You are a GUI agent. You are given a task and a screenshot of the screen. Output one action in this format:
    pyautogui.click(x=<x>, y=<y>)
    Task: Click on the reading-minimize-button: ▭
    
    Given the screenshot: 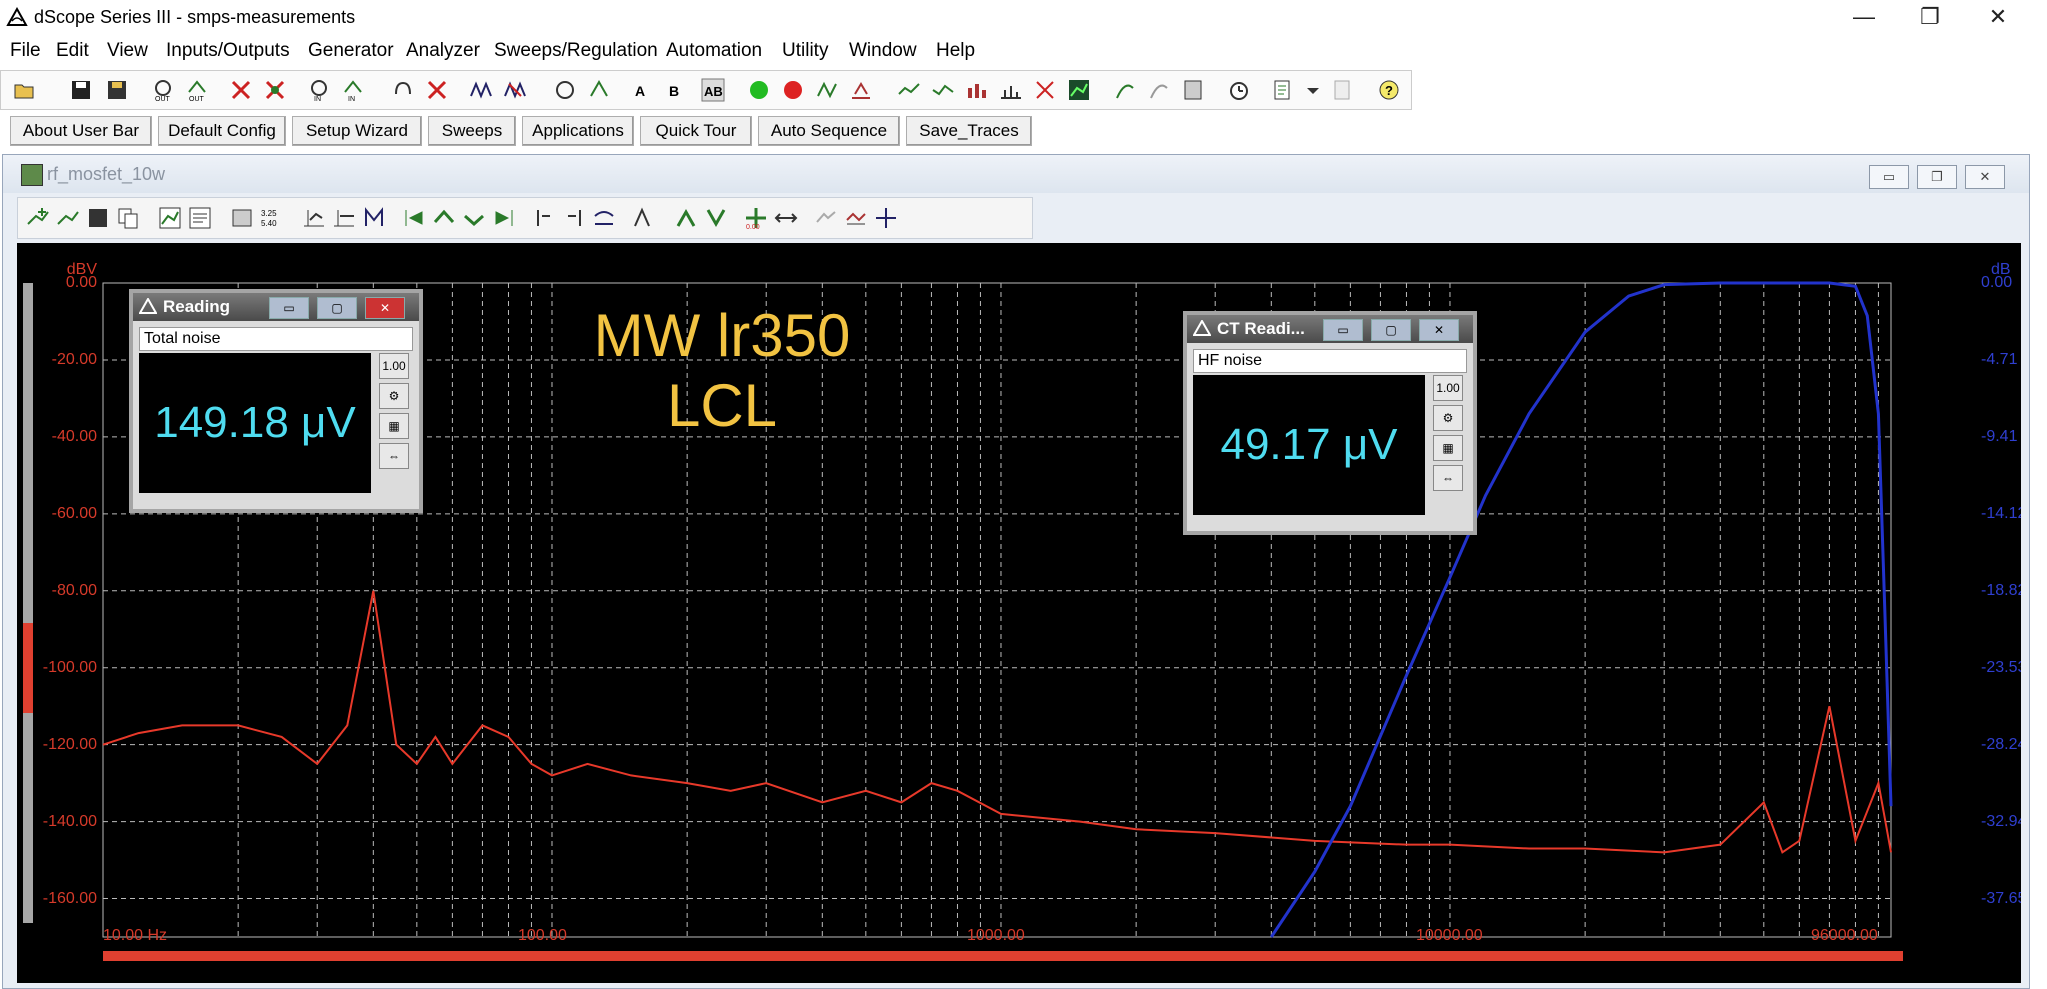 What is the action you would take?
    pyautogui.click(x=289, y=308)
    